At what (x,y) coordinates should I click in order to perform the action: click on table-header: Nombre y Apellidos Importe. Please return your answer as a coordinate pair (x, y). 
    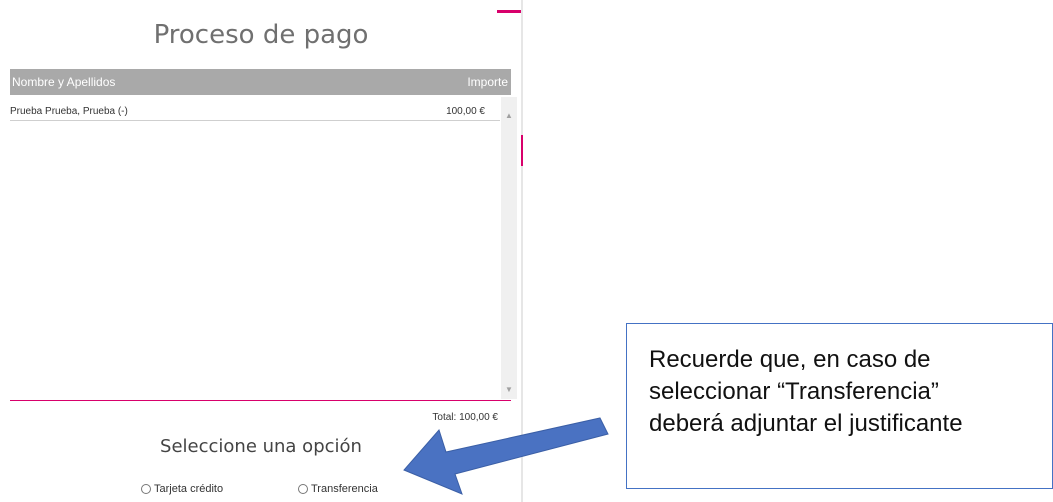
    Looking at the image, I should click on (260, 82).